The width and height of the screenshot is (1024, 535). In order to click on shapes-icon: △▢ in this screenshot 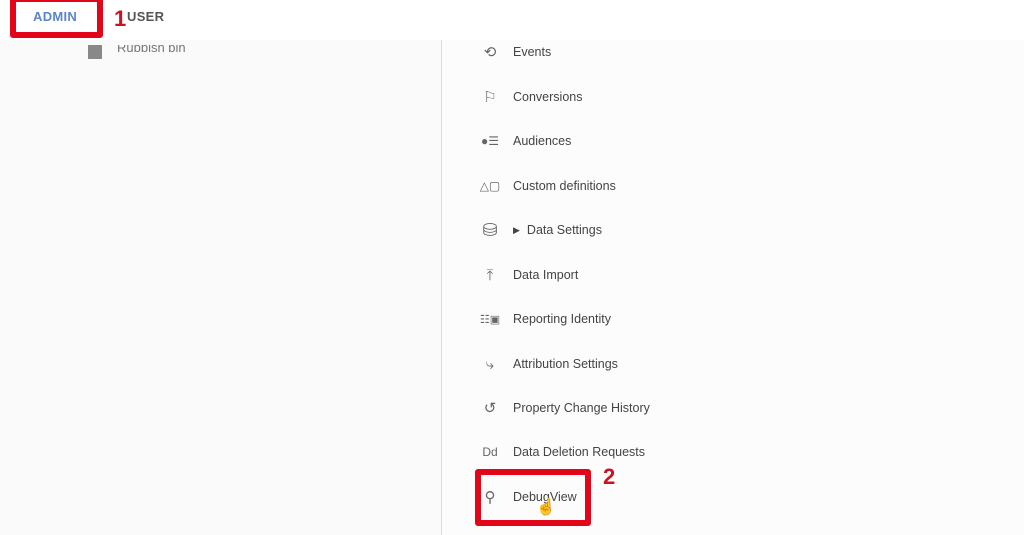, I will do `click(490, 186)`.